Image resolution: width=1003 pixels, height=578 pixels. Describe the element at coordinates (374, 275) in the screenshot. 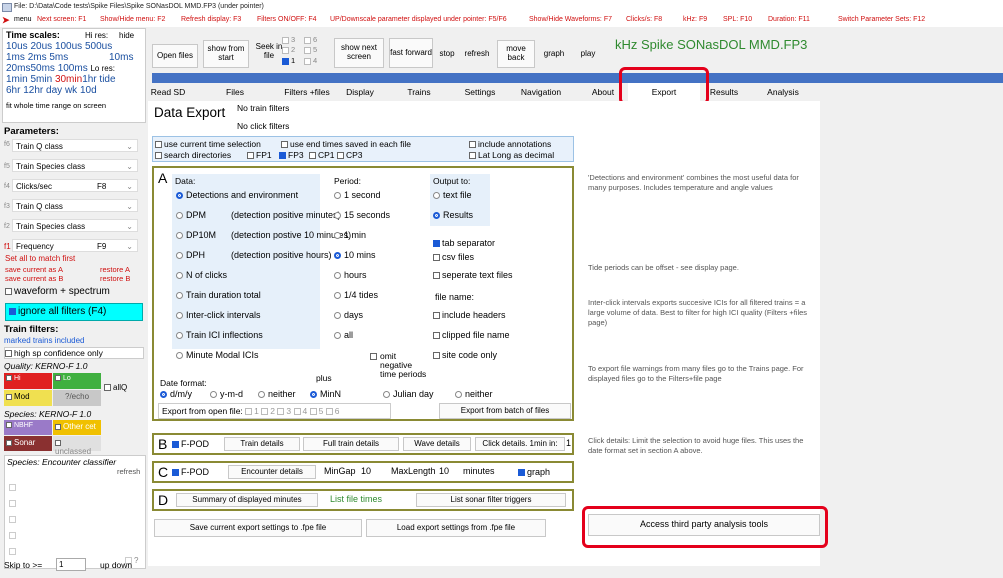

I see `period-option: hours` at that location.